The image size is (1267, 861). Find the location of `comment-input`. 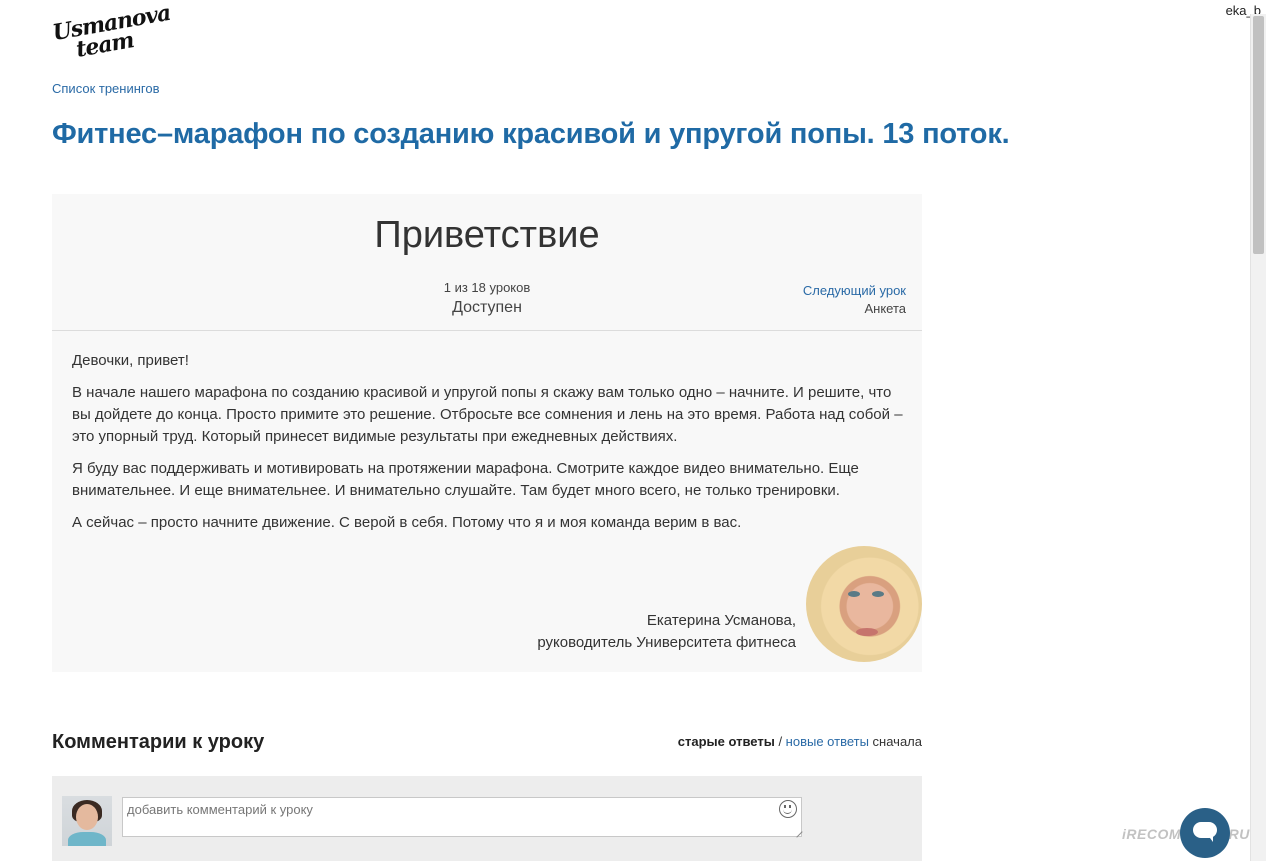

comment-input is located at coordinates (462, 817).